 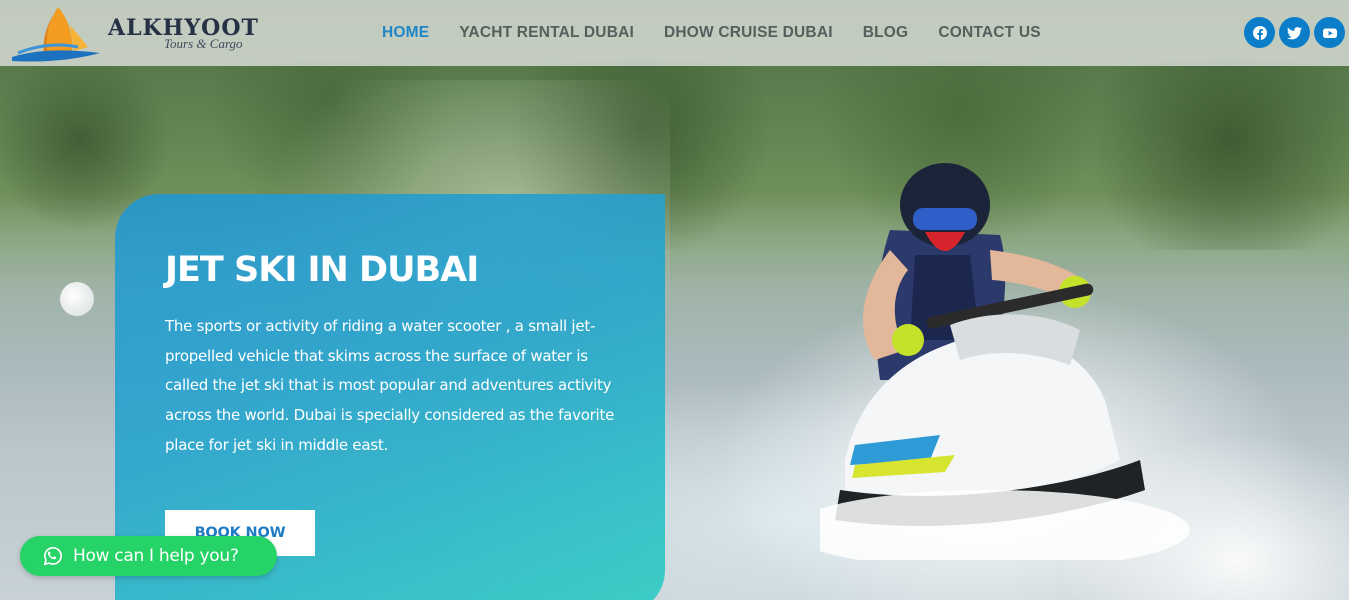 What do you see at coordinates (77, 299) in the screenshot?
I see `floating-buoy` at bounding box center [77, 299].